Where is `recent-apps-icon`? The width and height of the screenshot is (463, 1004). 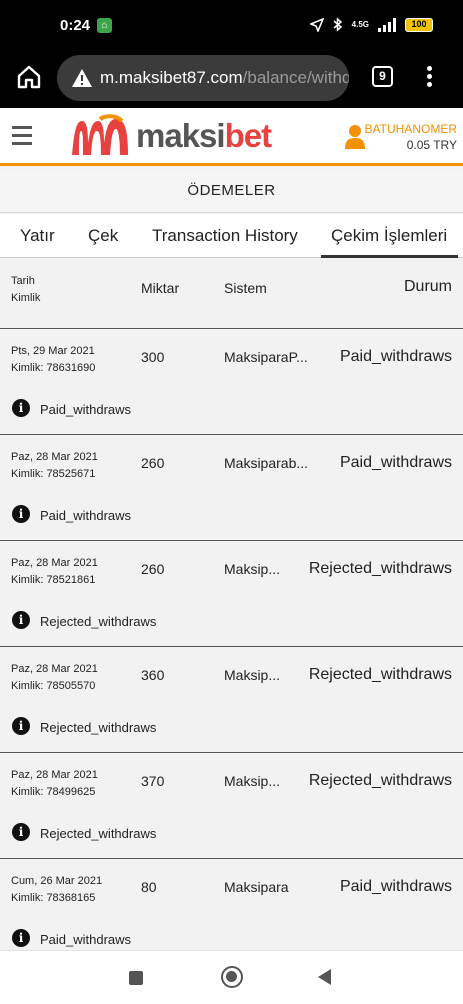
recent-apps-icon is located at coordinates (136, 978).